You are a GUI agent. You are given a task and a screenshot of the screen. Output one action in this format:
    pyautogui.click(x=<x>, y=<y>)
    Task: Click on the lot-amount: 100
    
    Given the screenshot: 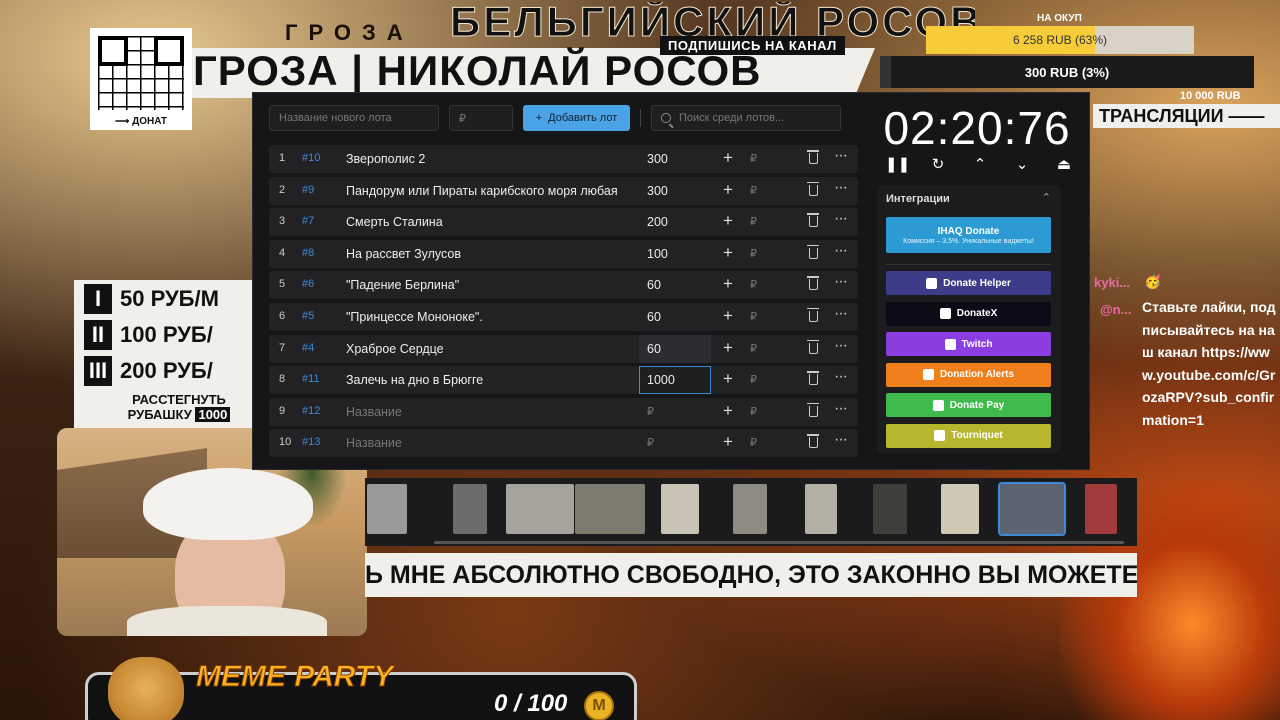 What is the action you would take?
    pyautogui.click(x=657, y=254)
    